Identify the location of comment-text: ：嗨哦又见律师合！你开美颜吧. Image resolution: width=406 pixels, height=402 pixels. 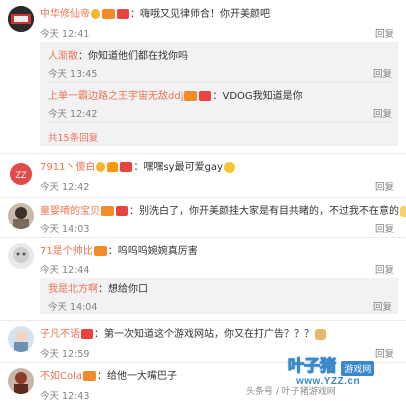
(200, 14).